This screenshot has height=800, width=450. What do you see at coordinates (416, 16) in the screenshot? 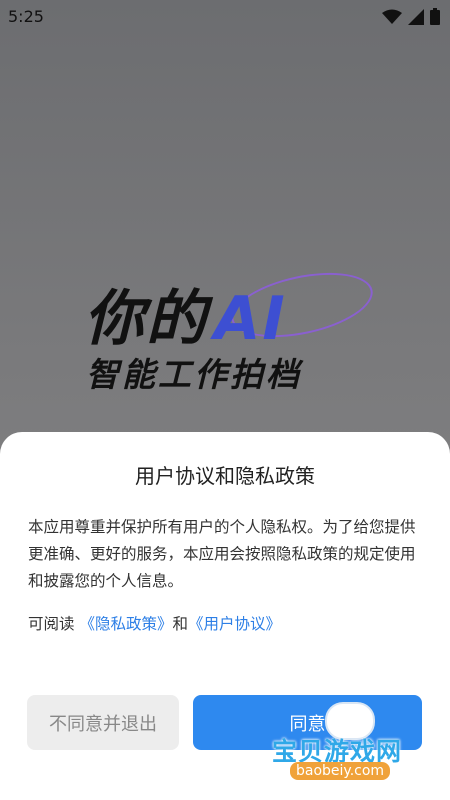
I see `signal-icon` at bounding box center [416, 16].